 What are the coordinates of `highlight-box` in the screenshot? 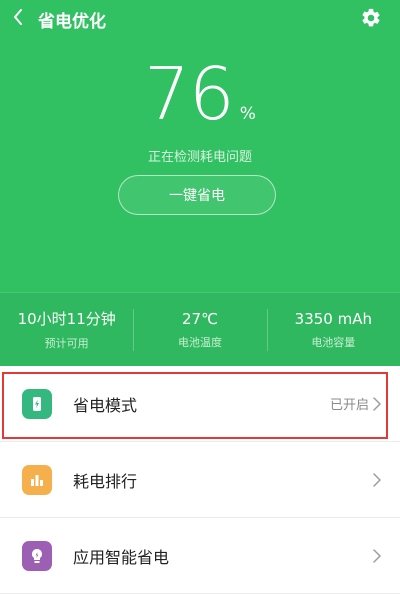 It's located at (195, 405).